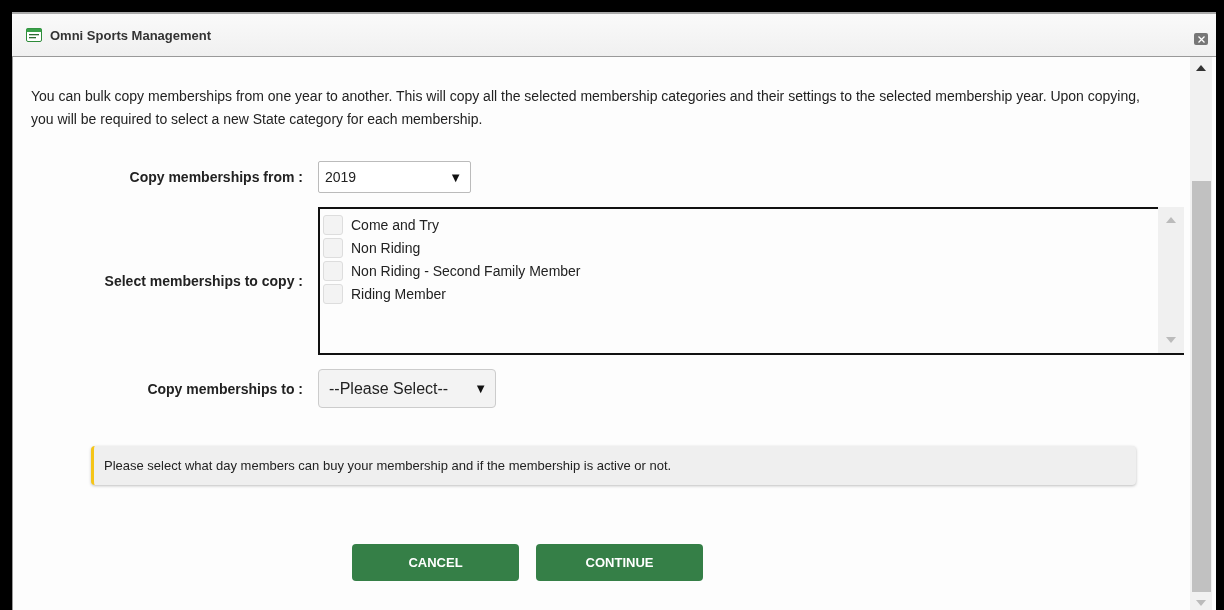  Describe the element at coordinates (1201, 68) in the screenshot. I see `scroll-up-icon` at that location.